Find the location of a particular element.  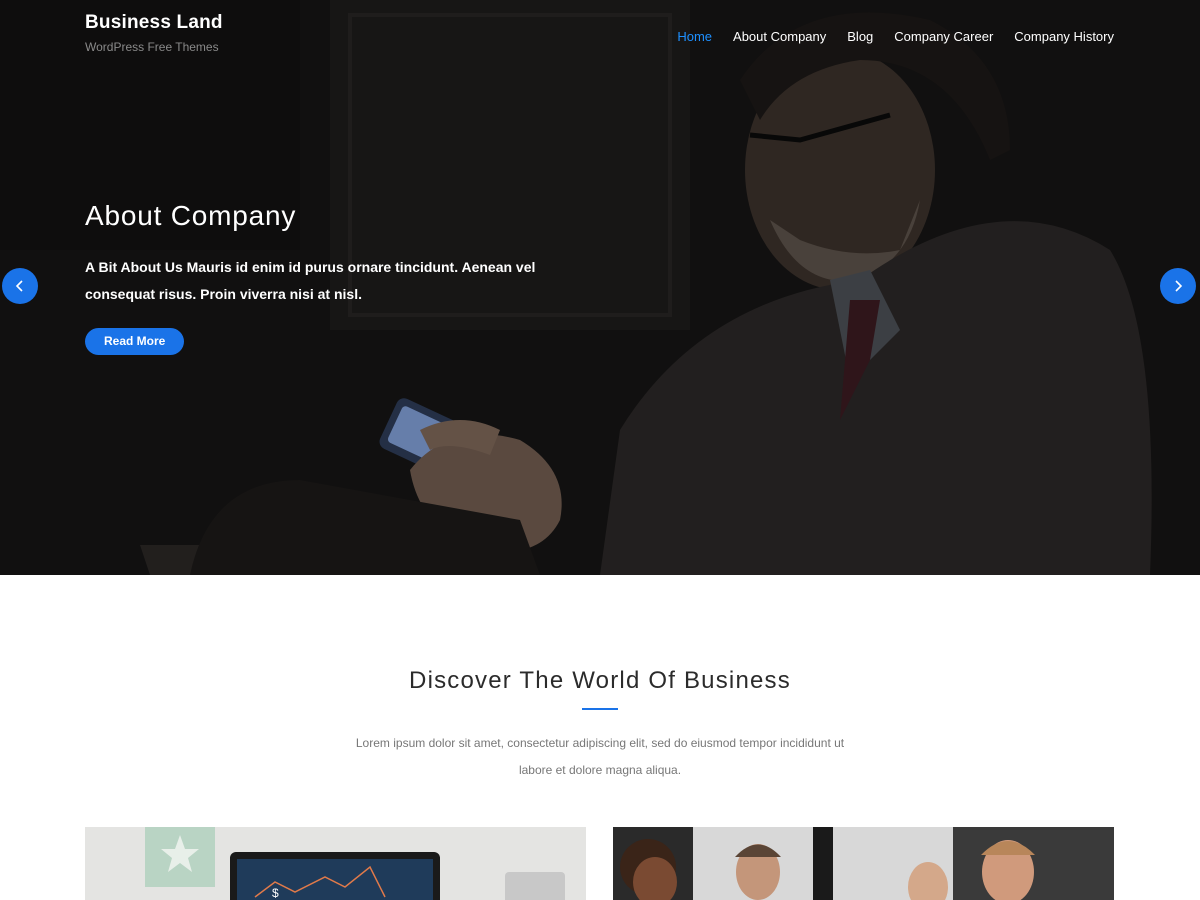

slider-prev-button is located at coordinates (20, 286).